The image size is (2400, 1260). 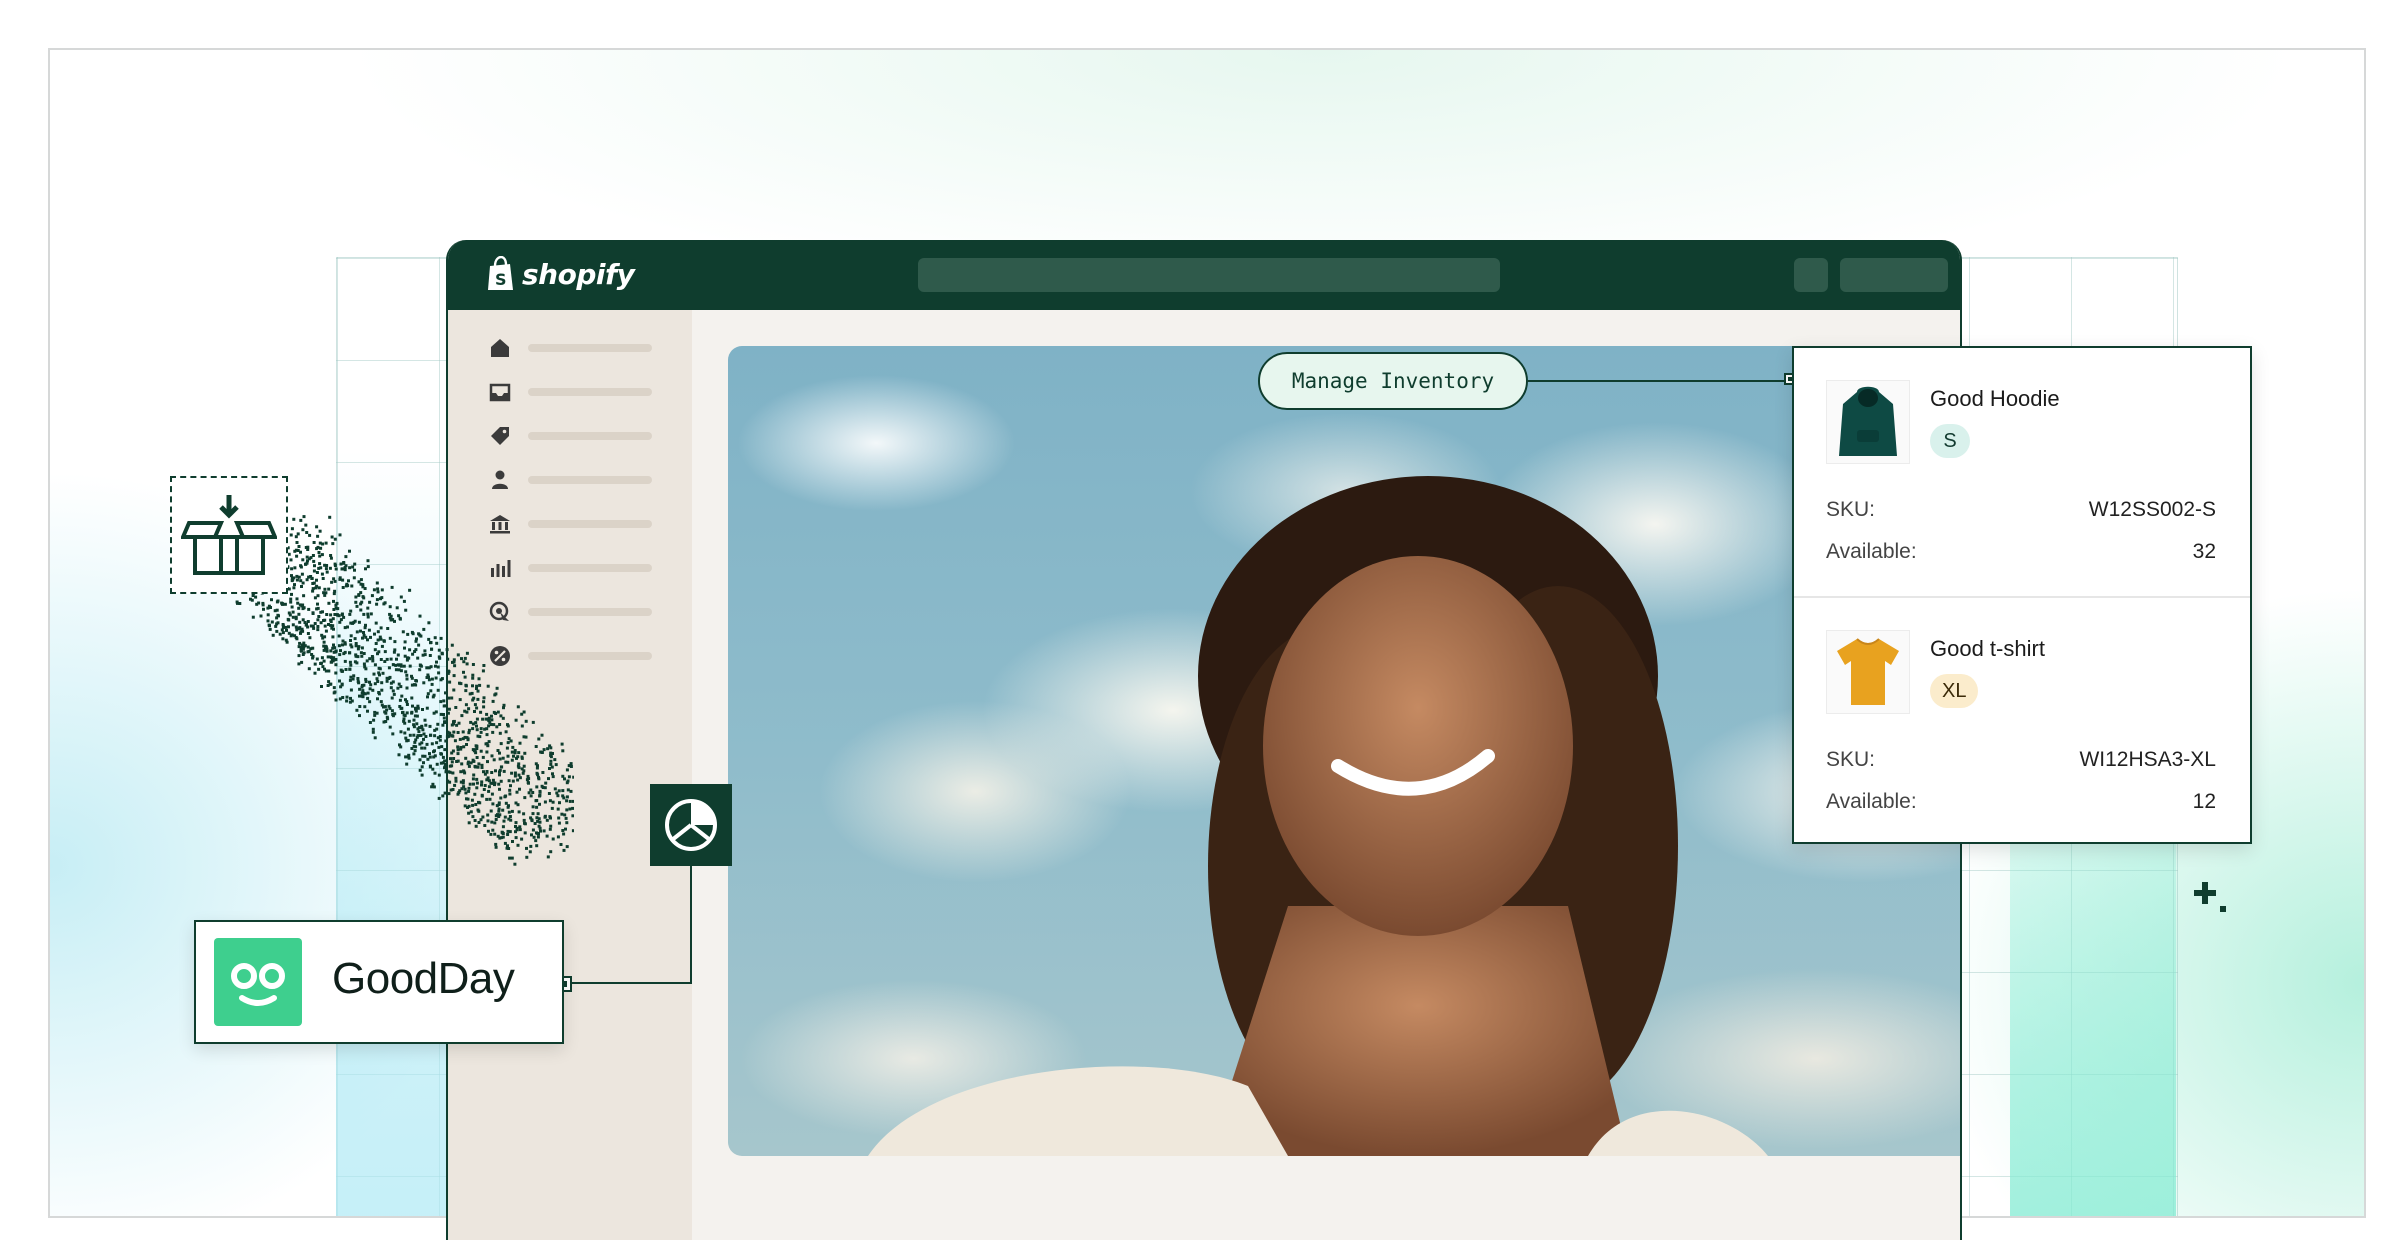 I want to click on sidebar-item-home, so click(x=570, y=348).